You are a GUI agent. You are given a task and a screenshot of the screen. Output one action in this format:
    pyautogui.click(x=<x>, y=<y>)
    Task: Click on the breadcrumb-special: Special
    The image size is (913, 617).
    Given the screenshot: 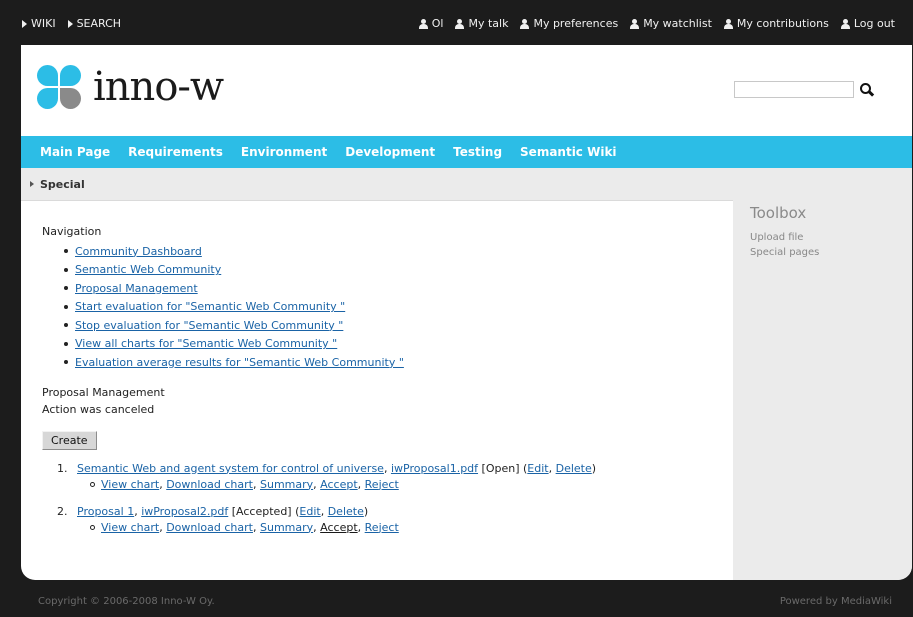 What is the action you would take?
    pyautogui.click(x=62, y=184)
    